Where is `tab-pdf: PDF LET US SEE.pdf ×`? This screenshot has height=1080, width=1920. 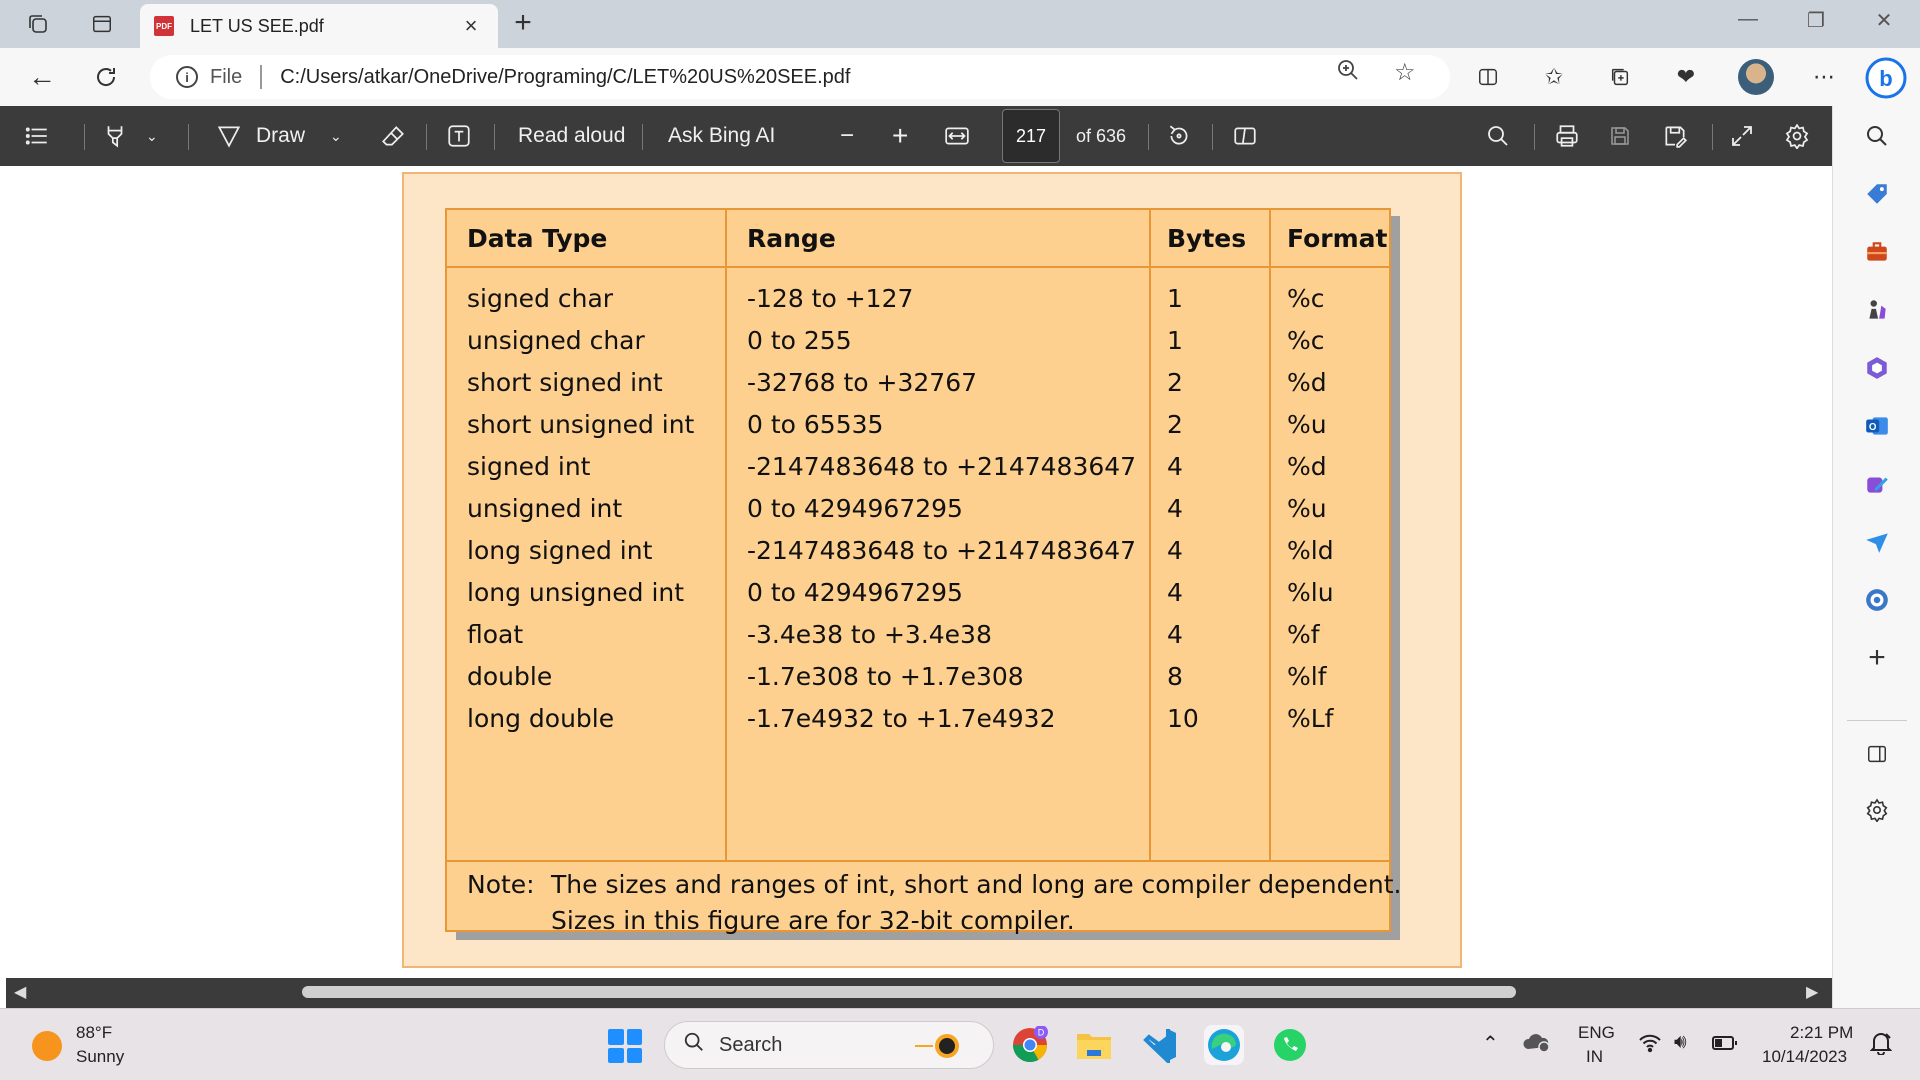
tab-pdf: PDF LET US SEE.pdf × is located at coordinates (319, 26).